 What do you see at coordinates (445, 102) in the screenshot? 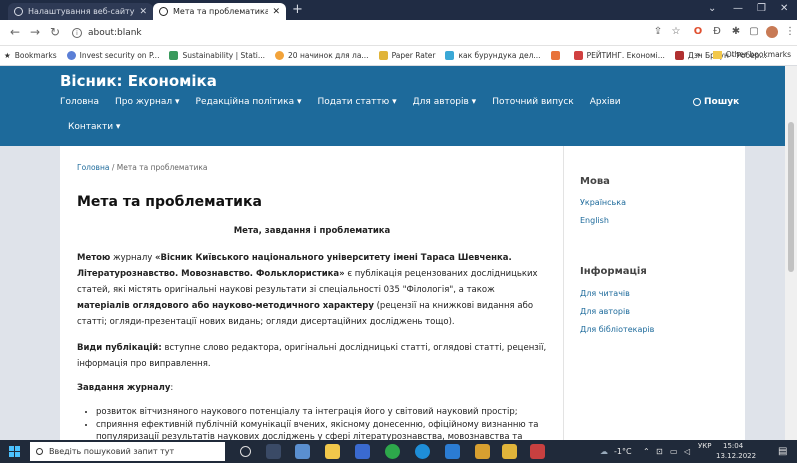
I see `nav-item: Для авторів ▾` at bounding box center [445, 102].